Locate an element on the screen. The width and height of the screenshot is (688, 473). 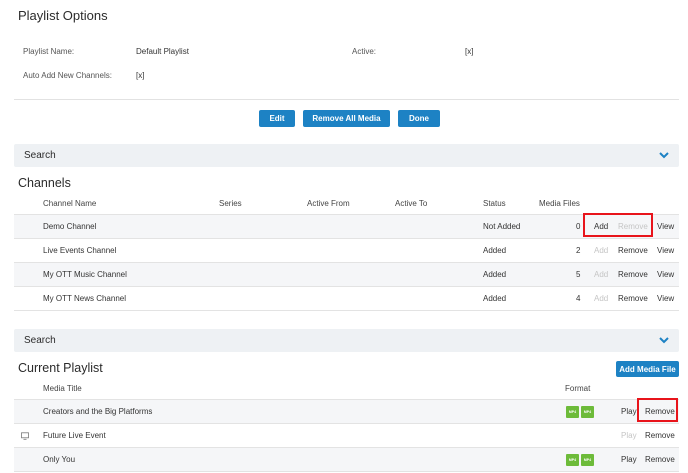
media-title: Only You is located at coordinates (59, 459).